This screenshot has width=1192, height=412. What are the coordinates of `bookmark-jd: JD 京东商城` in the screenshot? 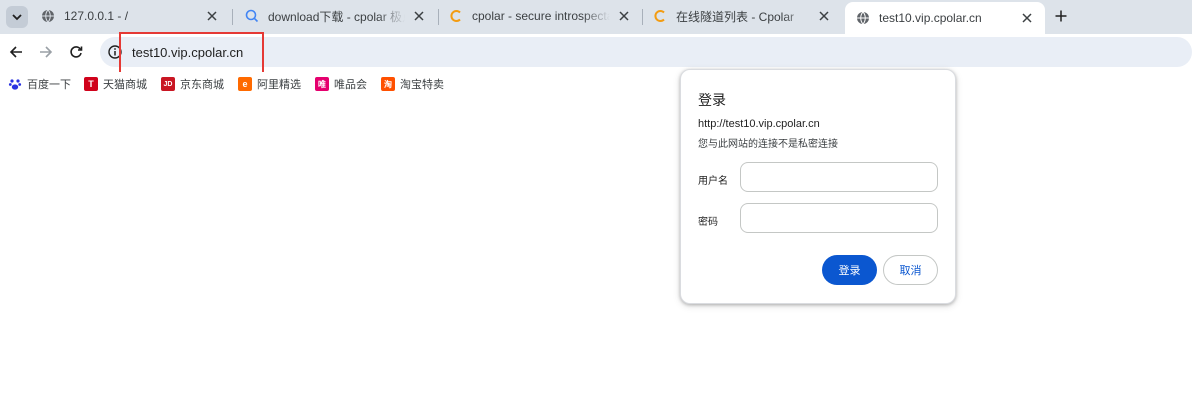 It's located at (192, 84).